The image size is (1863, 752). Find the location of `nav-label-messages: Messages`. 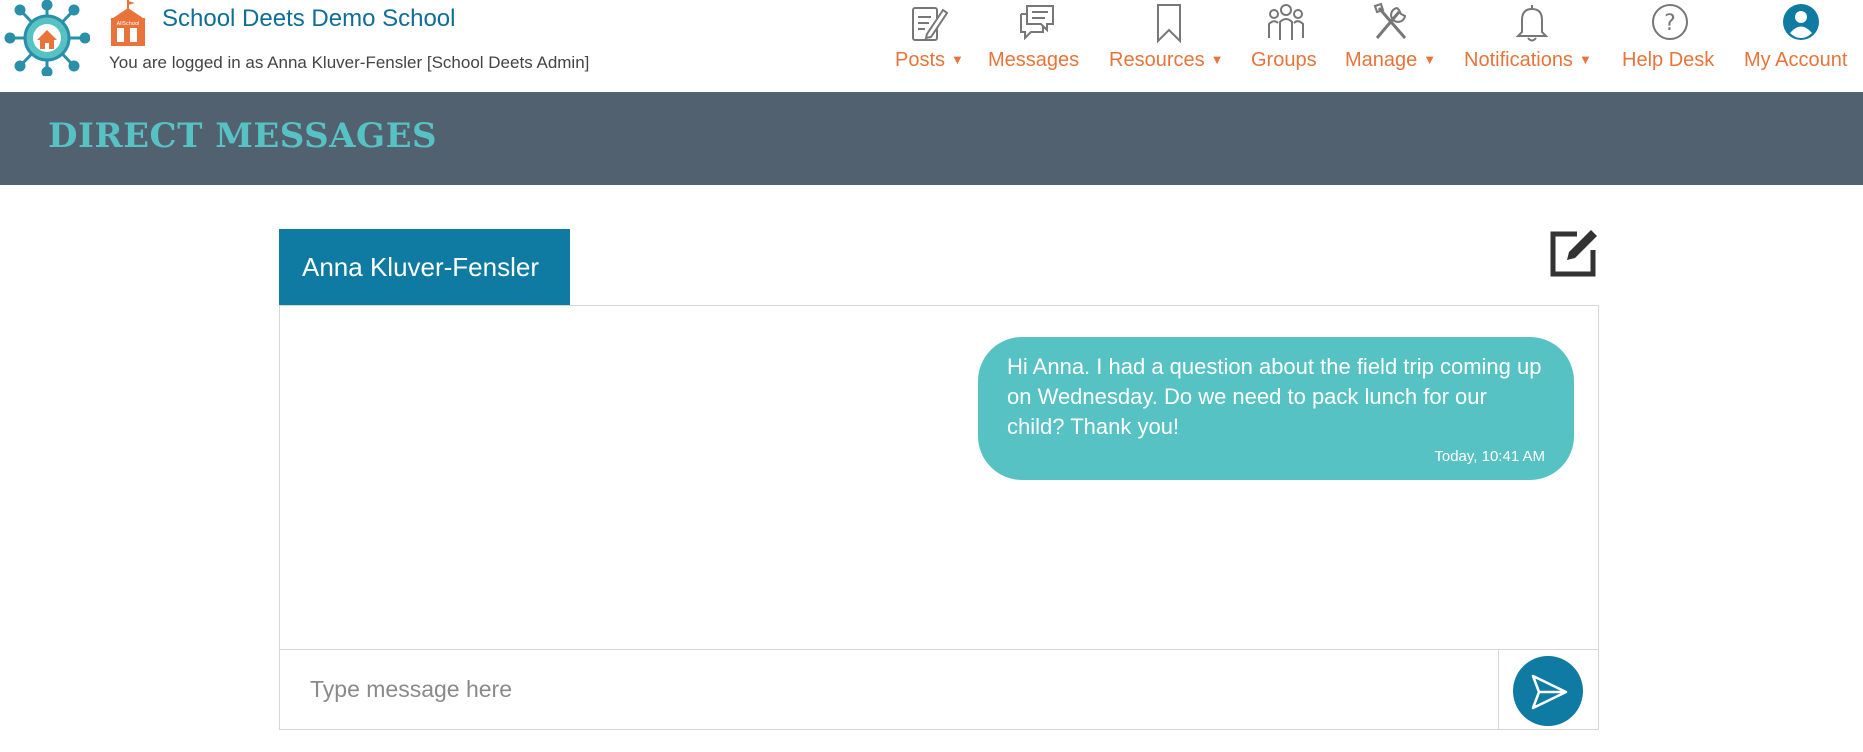

nav-label-messages: Messages is located at coordinates (1034, 60).